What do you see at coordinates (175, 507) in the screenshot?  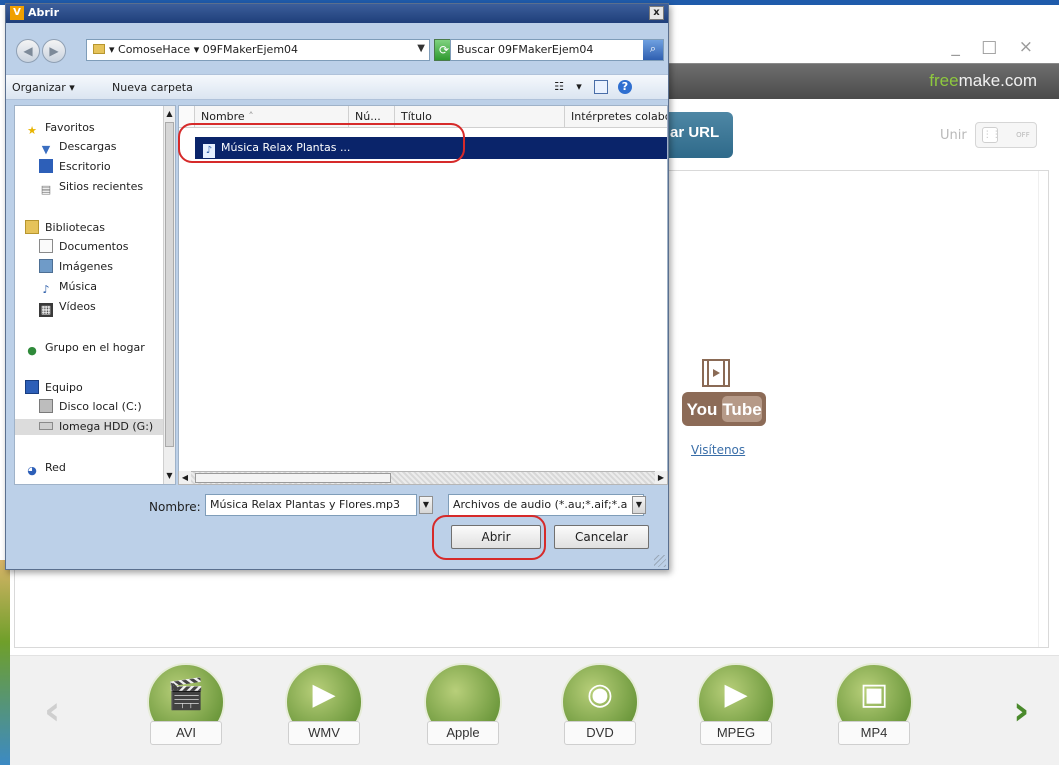 I see `filename-label: Nombre:` at bounding box center [175, 507].